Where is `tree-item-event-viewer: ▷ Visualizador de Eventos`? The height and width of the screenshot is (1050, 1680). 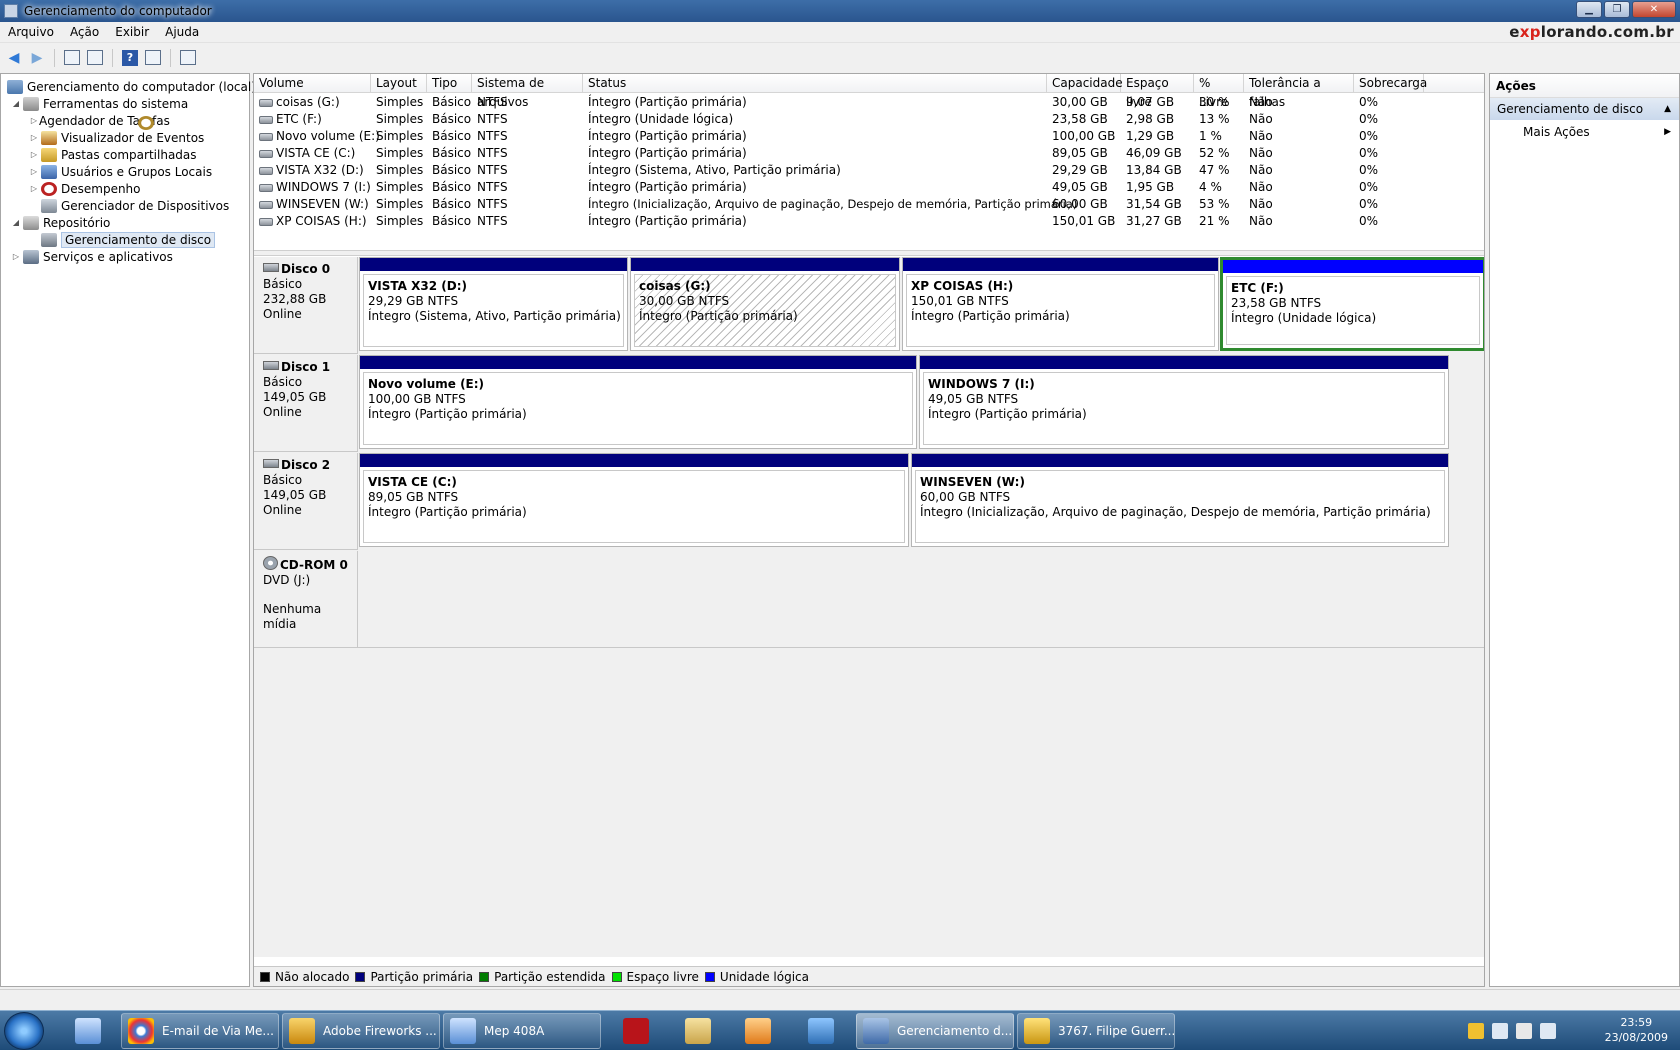
tree-item-event-viewer: ▷ Visualizador de Eventos is located at coordinates (116, 137).